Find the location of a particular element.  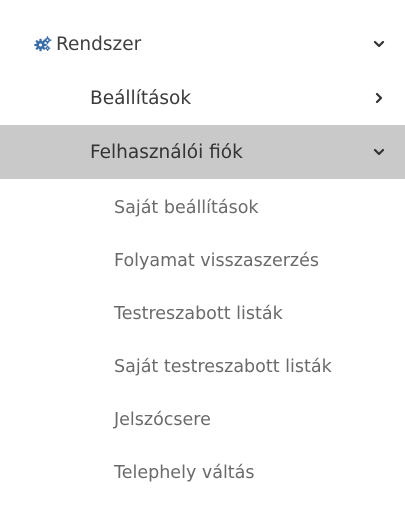

chevron-right-icon is located at coordinates (379, 98).